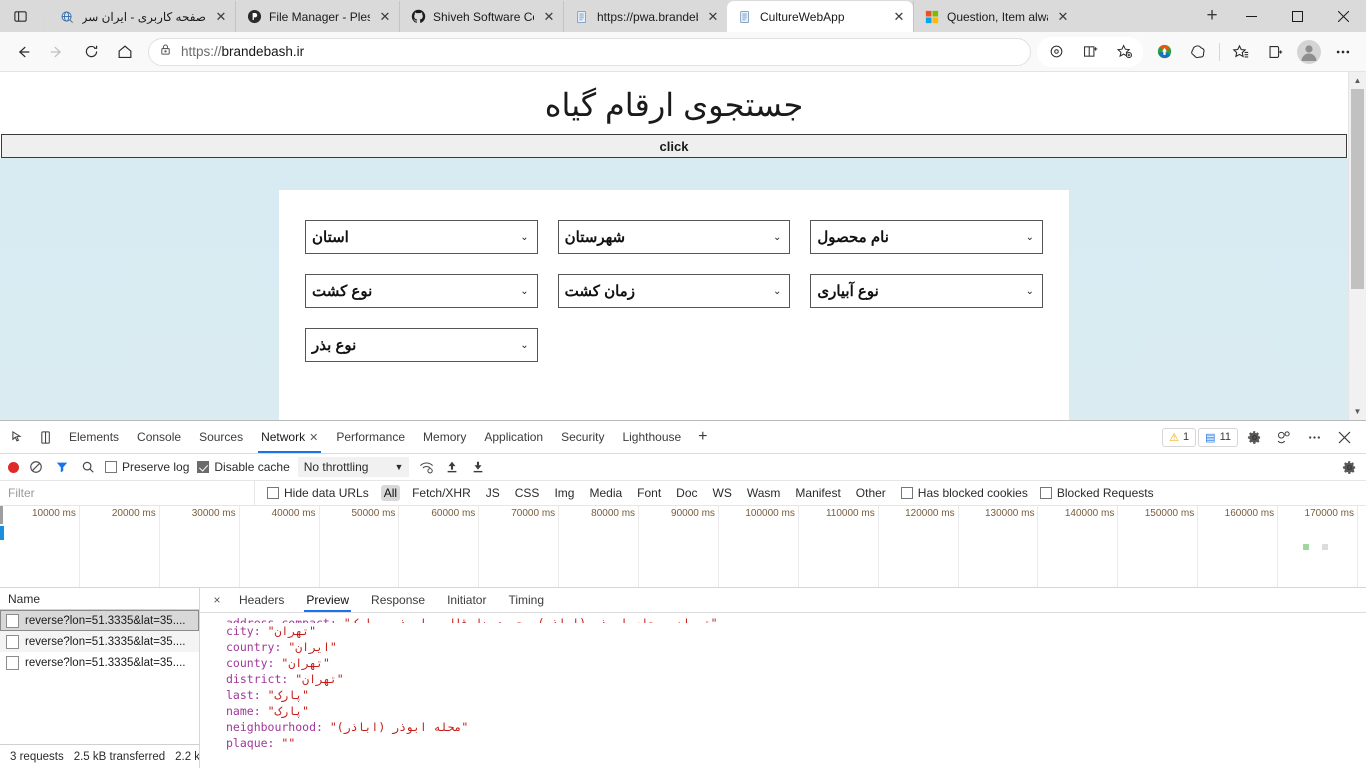  I want to click on scroll-up-arrow-icon: ▲, so click(1357, 80).